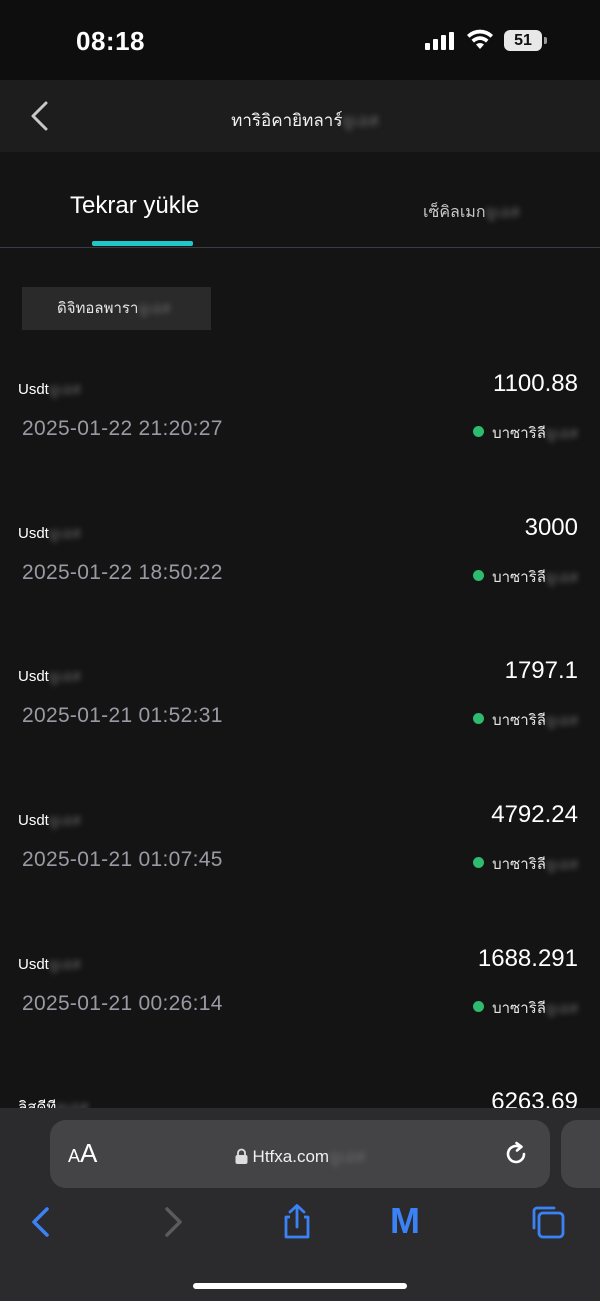 This screenshot has height=1301, width=600. What do you see at coordinates (535, 383) in the screenshot?
I see `record-amount: 1100.88` at bounding box center [535, 383].